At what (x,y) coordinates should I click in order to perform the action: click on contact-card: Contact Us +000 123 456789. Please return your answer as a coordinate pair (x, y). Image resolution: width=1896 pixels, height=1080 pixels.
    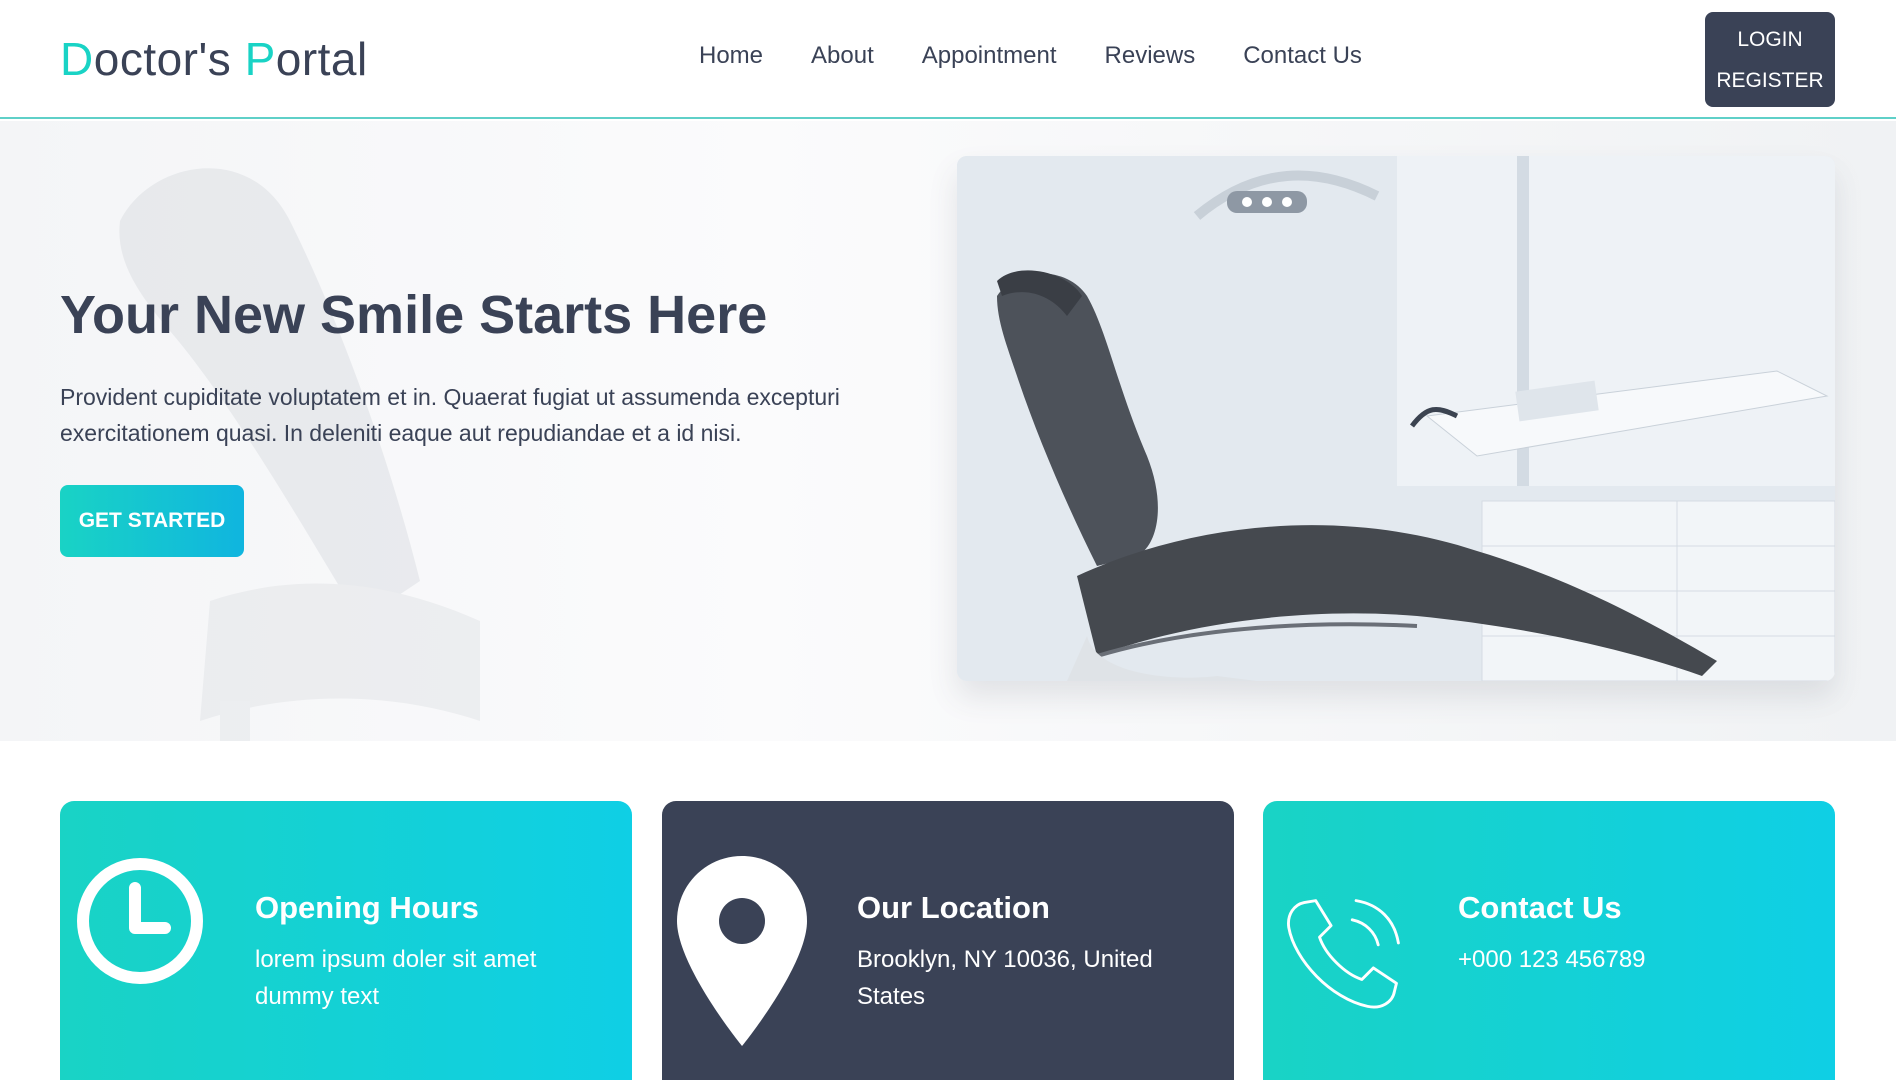
    Looking at the image, I should click on (1549, 940).